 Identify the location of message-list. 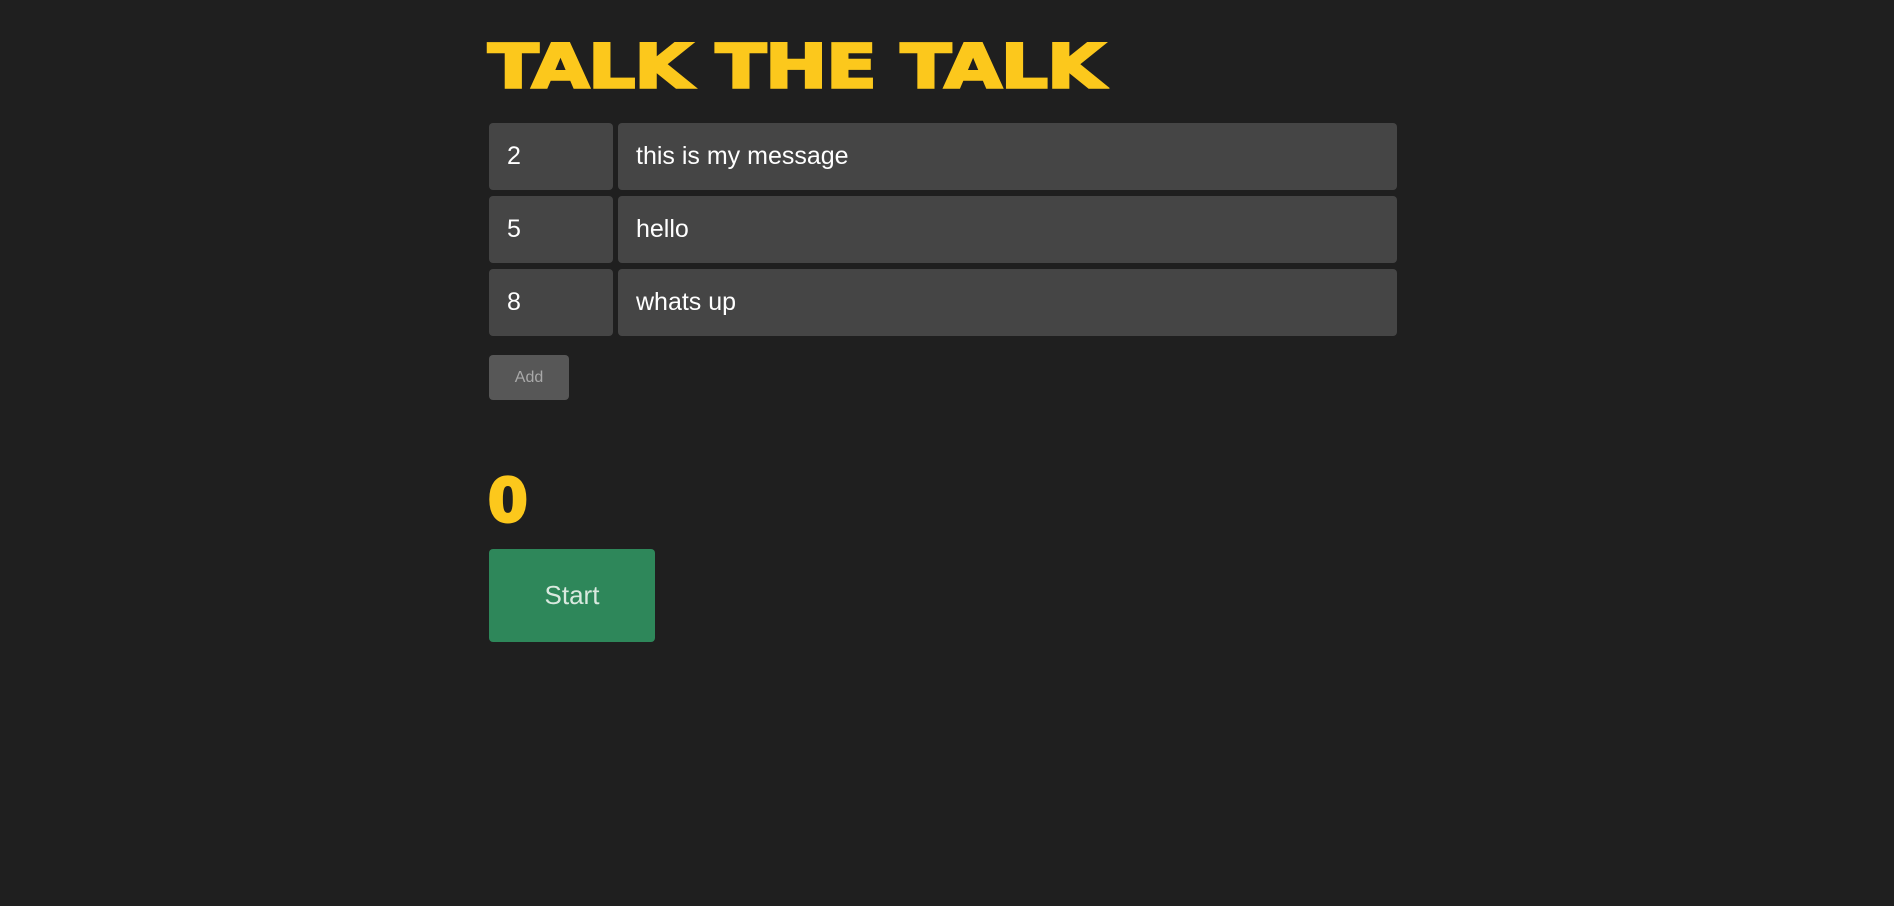
(943, 232).